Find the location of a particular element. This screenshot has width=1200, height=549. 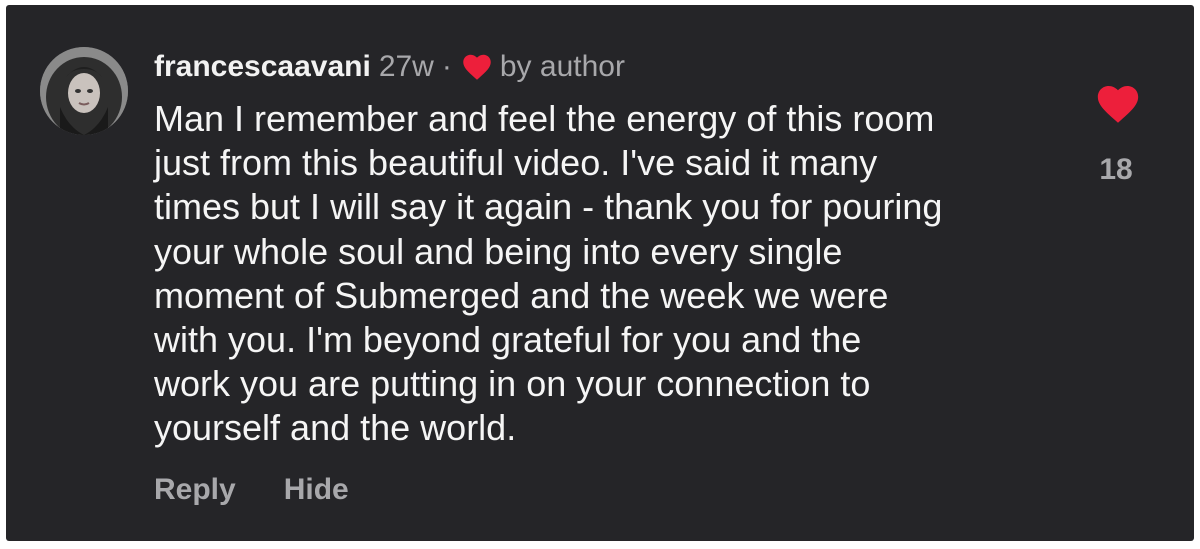

avatar-photo is located at coordinates (84, 91).